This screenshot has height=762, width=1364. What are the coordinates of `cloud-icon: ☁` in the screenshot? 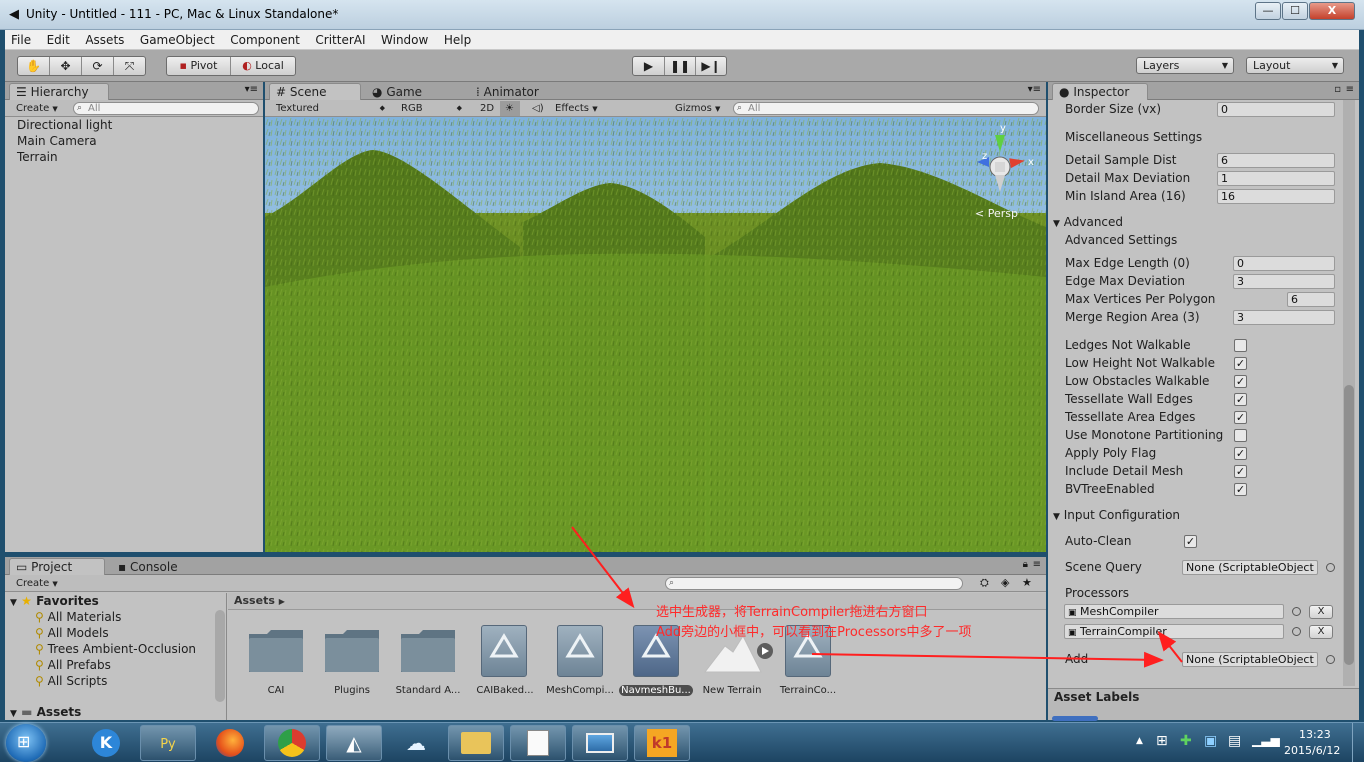 It's located at (416, 743).